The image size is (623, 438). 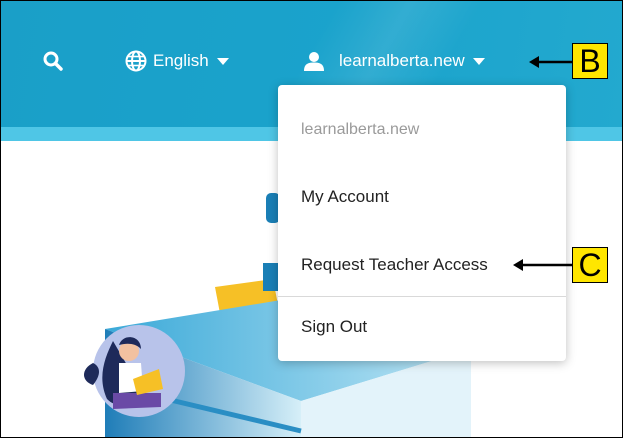 I want to click on user-icon, so click(x=314, y=61).